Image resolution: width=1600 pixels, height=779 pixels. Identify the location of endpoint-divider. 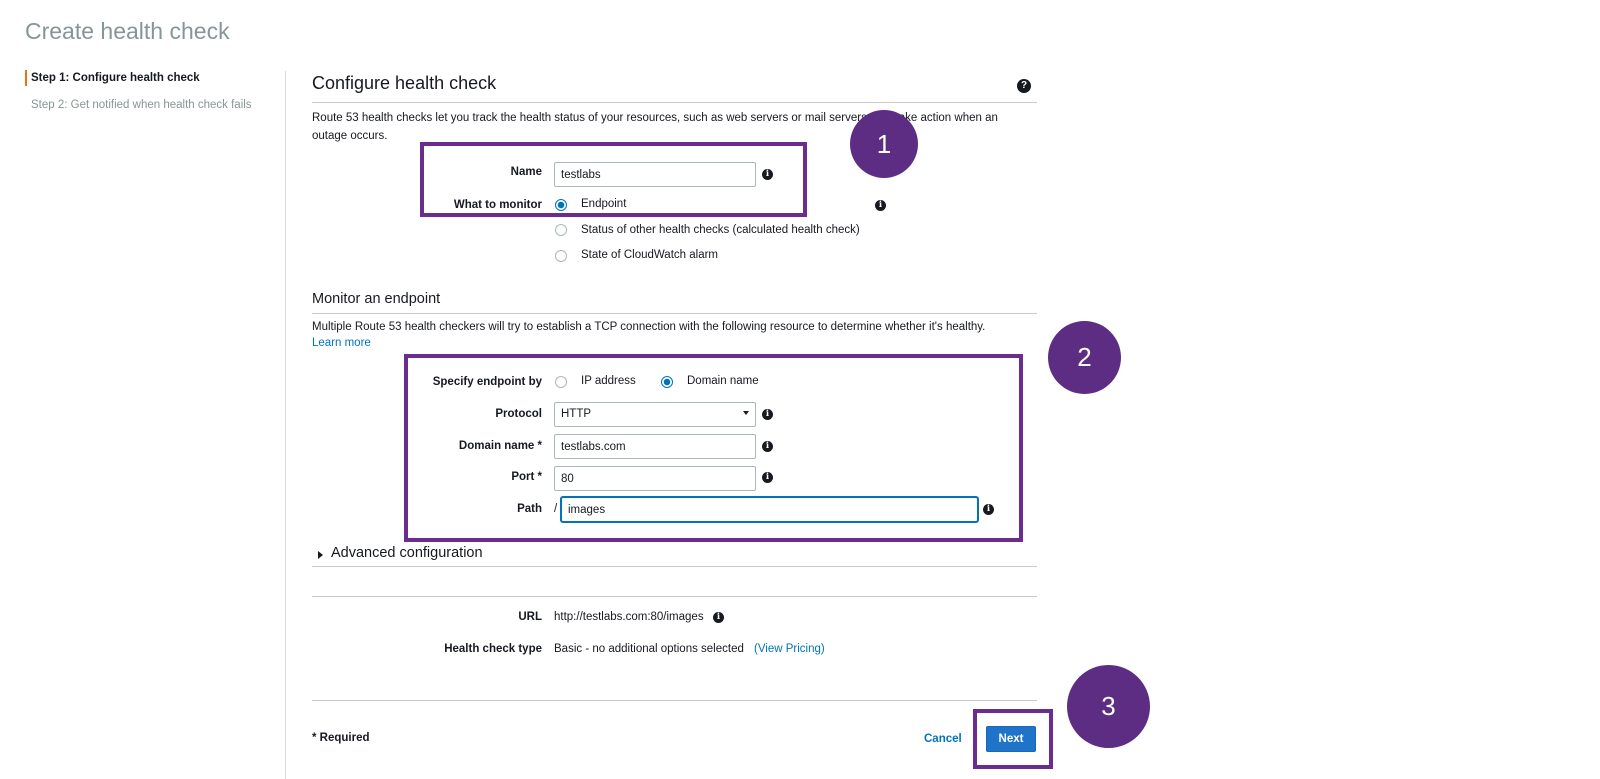
(674, 313).